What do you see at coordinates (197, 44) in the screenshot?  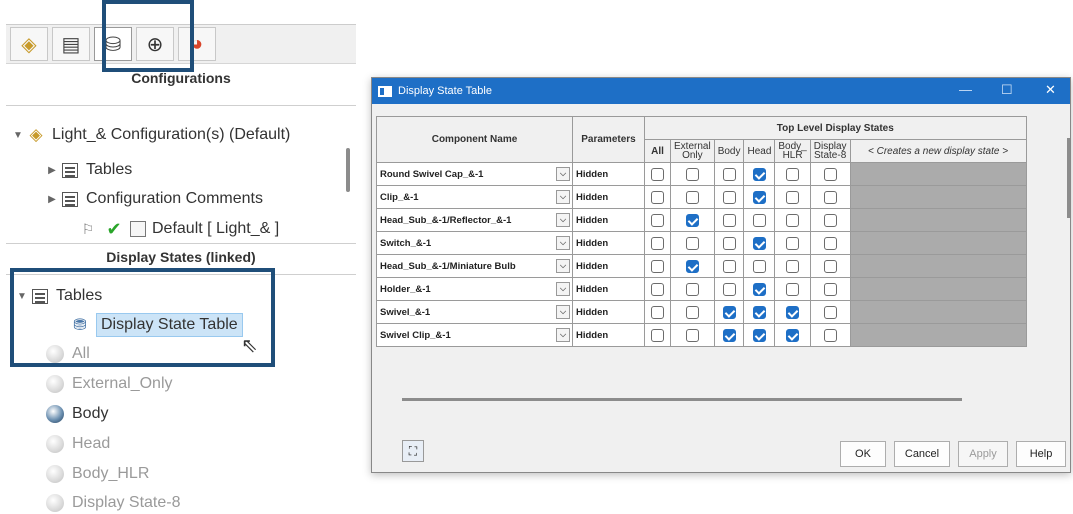 I see `display-manager-icon: ◕` at bounding box center [197, 44].